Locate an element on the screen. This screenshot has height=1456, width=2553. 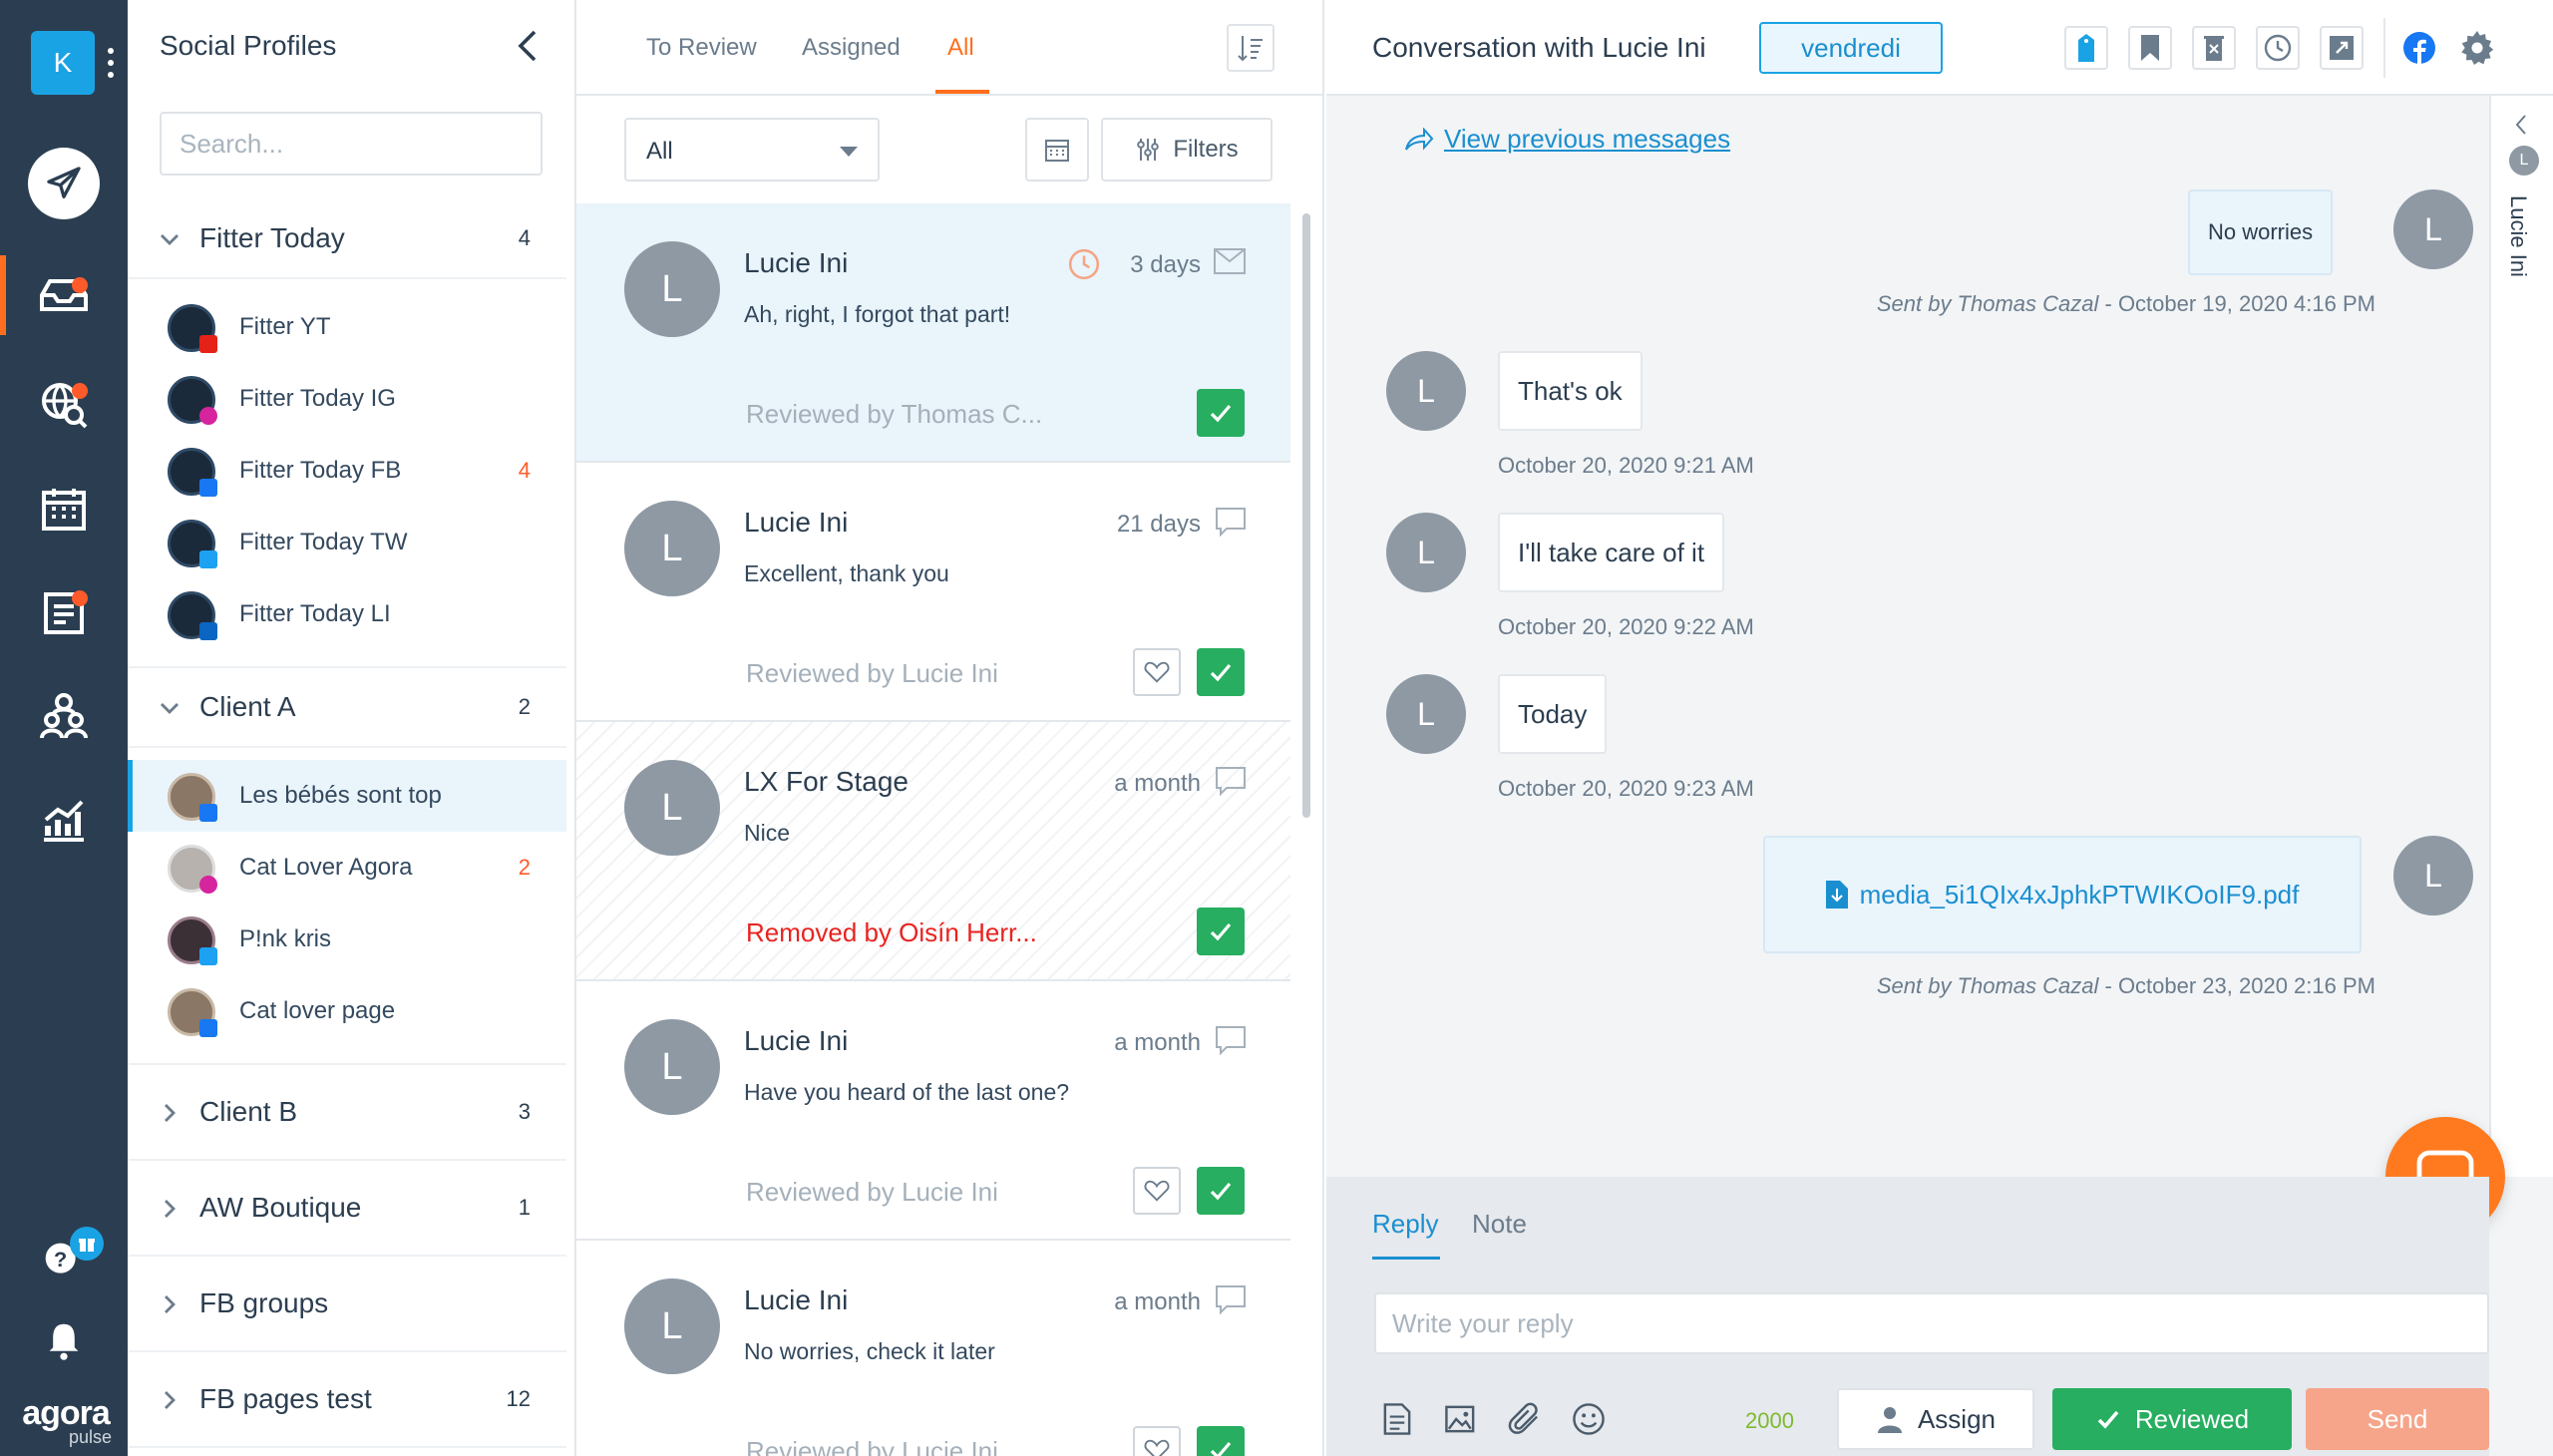
gift-icon is located at coordinates (87, 1244).